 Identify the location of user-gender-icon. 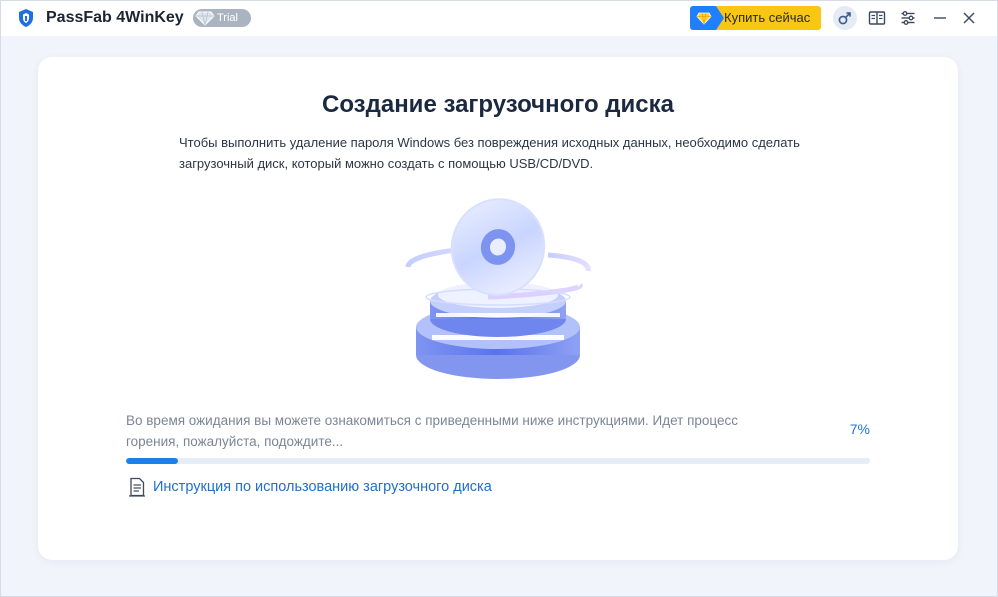
(844, 18).